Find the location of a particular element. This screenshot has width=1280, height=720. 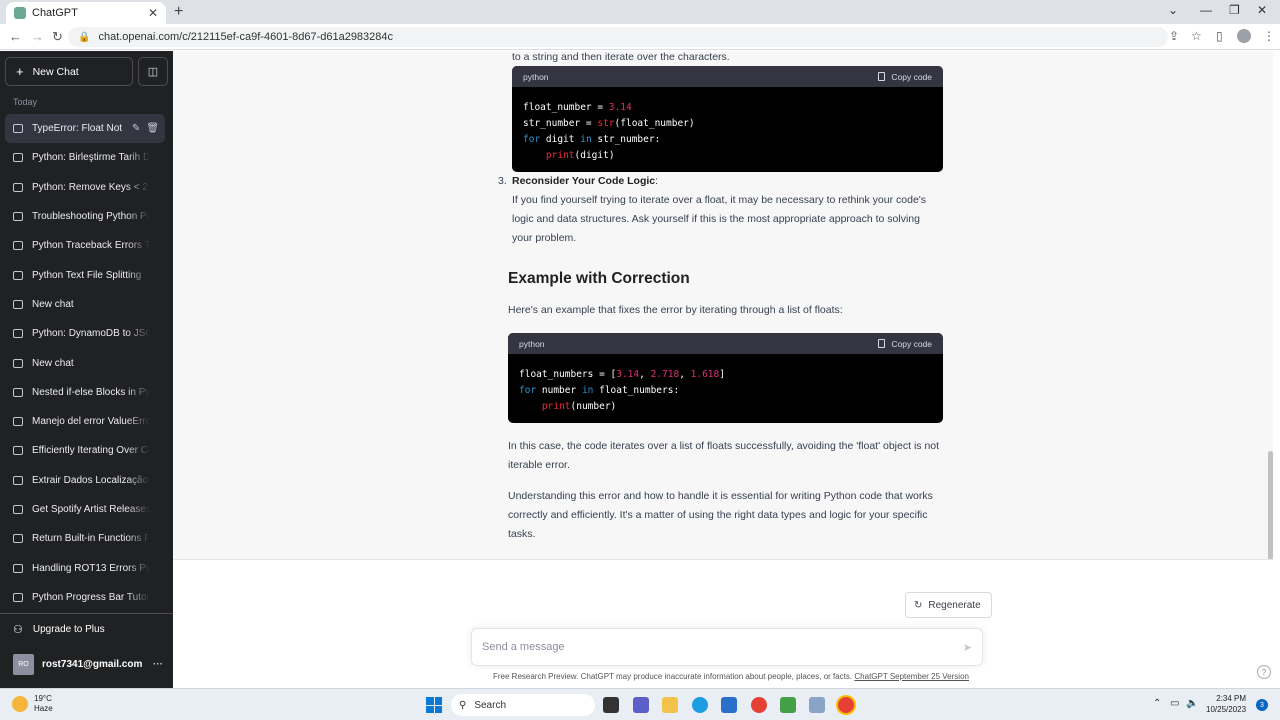

user-menu: RO rost7341@gmail.com ··· is located at coordinates (88, 664).